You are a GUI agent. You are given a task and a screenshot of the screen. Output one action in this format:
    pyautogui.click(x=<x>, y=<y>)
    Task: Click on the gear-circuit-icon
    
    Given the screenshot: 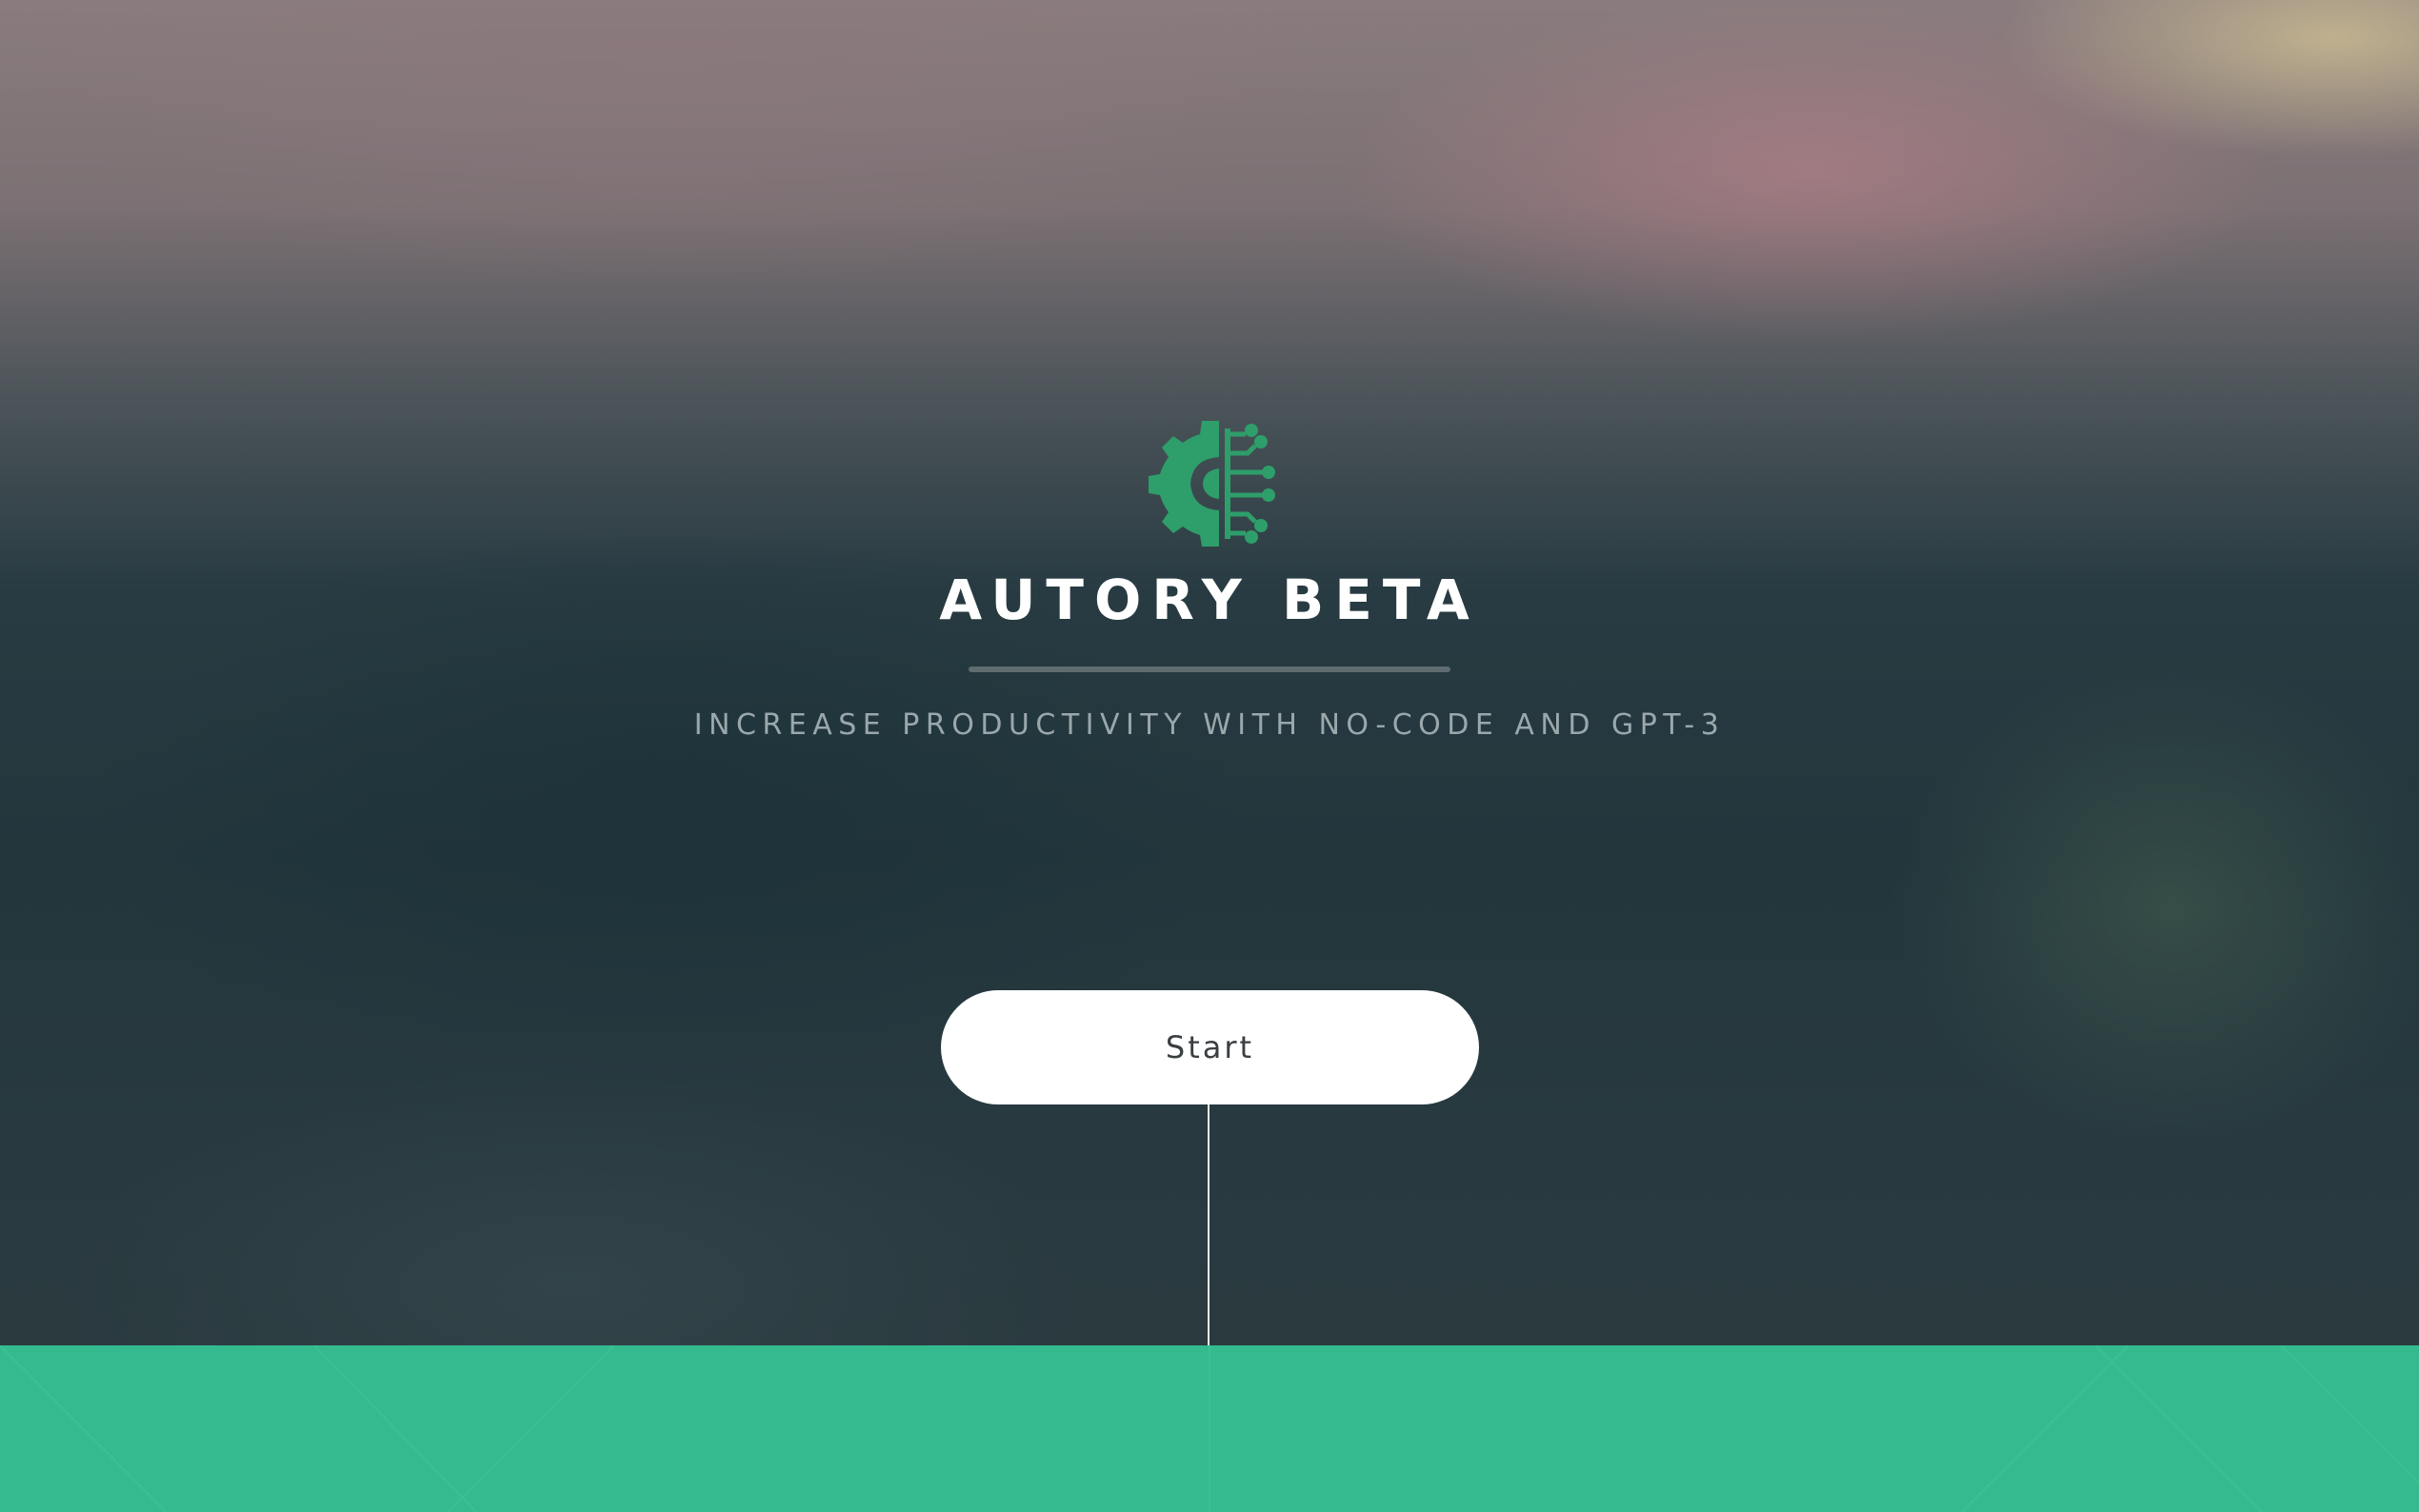 What is the action you would take?
    pyautogui.click(x=1212, y=484)
    